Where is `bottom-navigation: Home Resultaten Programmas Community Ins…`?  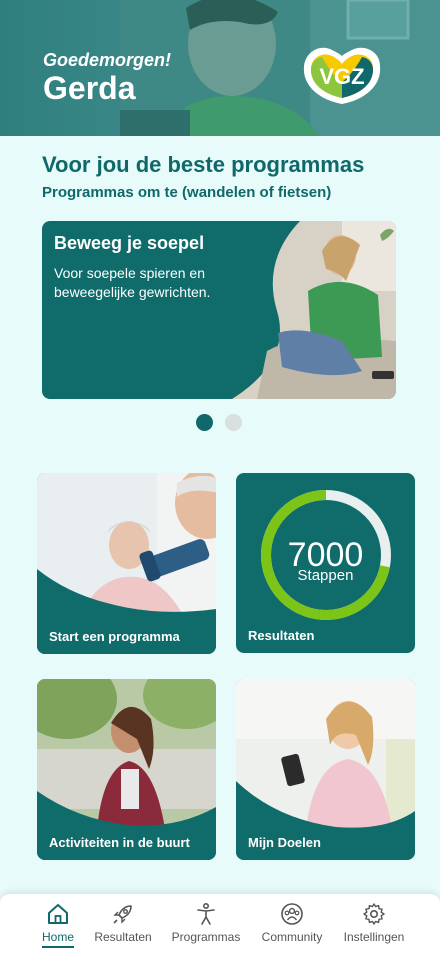
bottom-navigation: Home Resultaten Programmas Community Ins… is located at coordinates (220, 924).